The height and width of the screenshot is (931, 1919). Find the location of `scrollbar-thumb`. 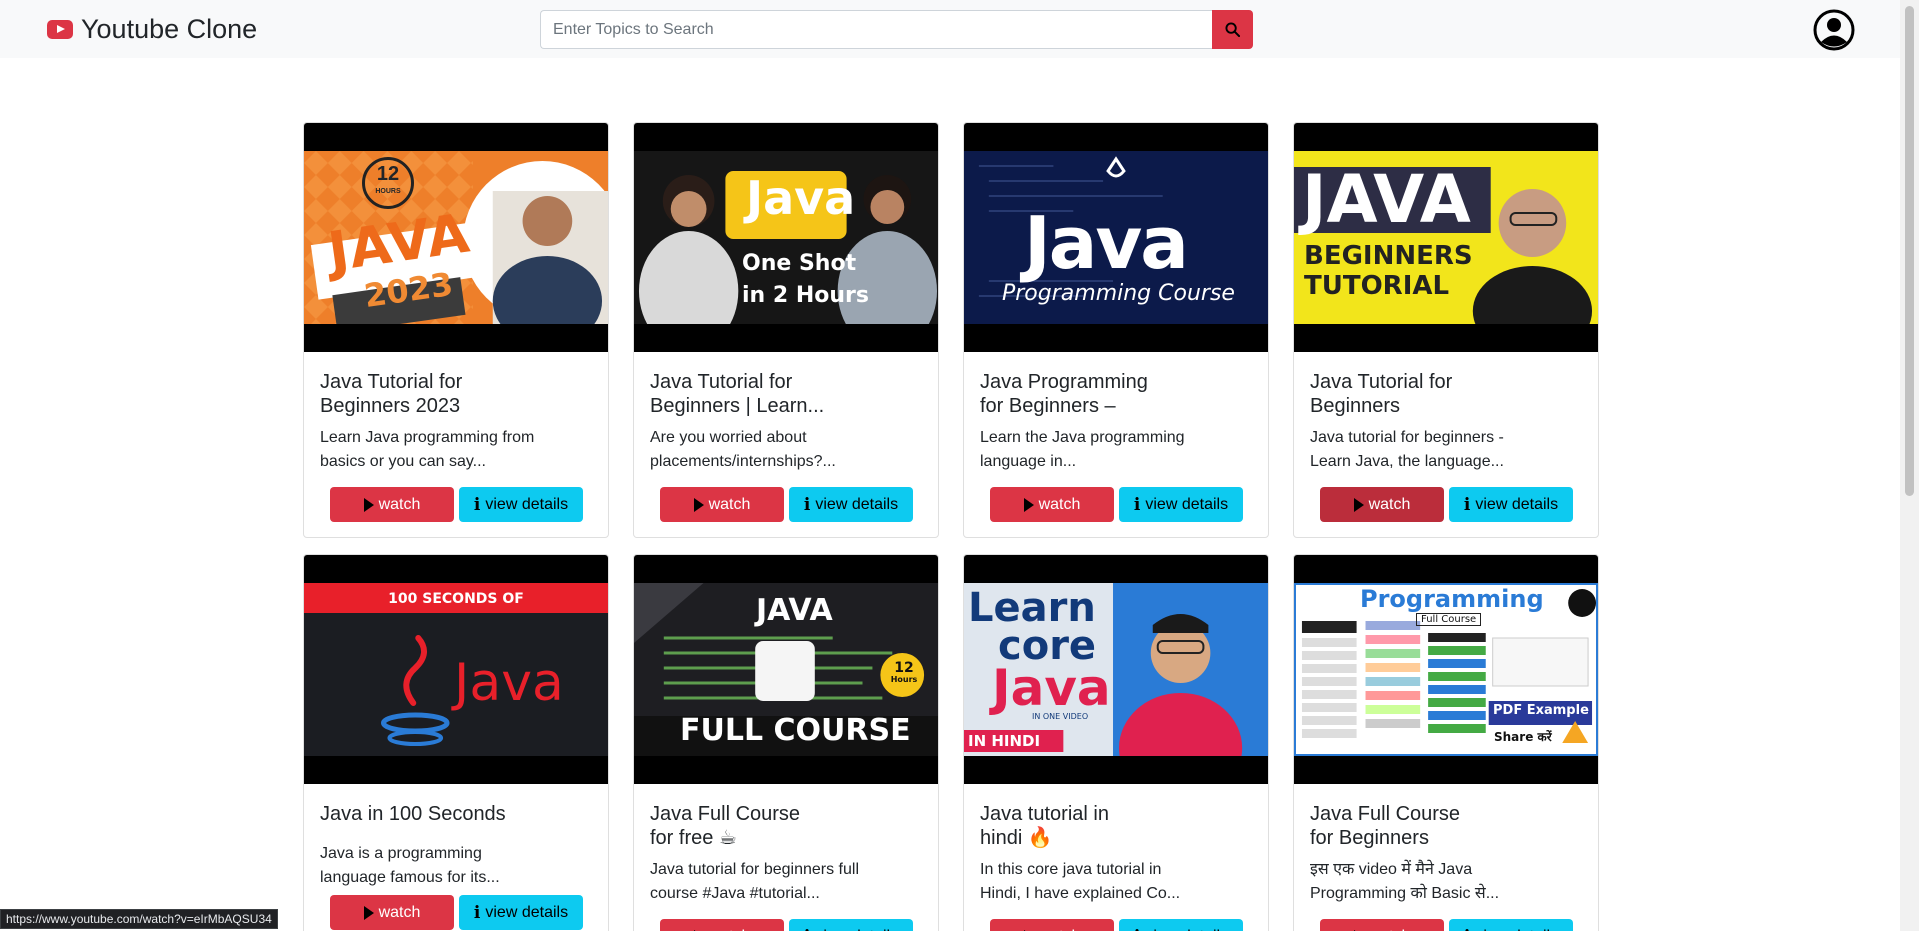

scrollbar-thumb is located at coordinates (1909, 251).